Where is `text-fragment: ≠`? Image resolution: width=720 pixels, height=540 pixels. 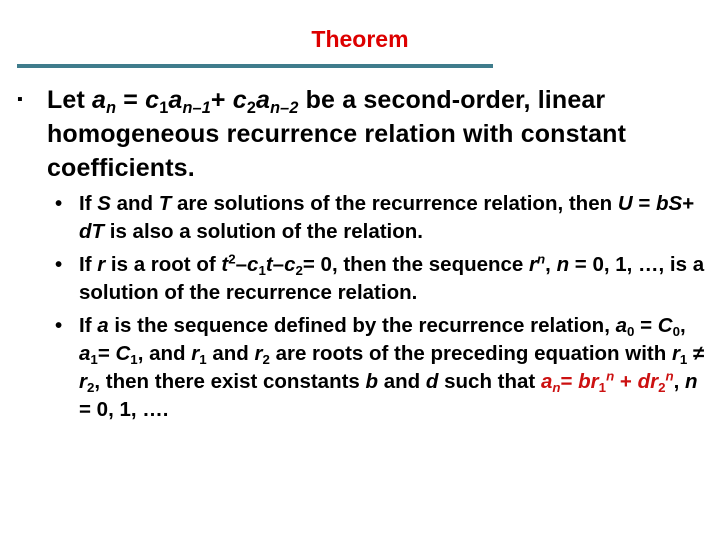
text-fragment: ≠ is located at coordinates (696, 353).